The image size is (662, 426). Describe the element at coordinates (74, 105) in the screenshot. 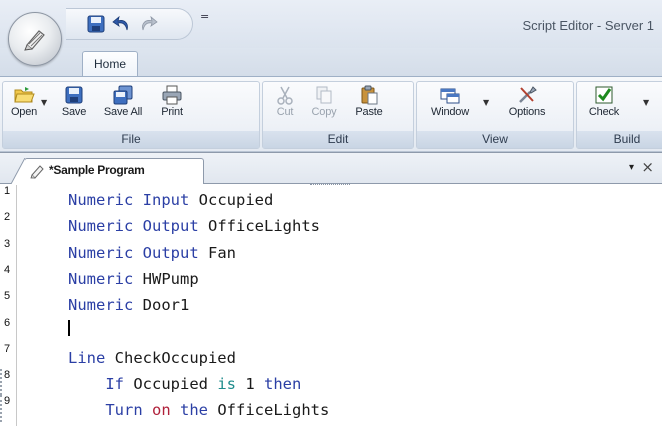

I see `save-button: Save` at that location.